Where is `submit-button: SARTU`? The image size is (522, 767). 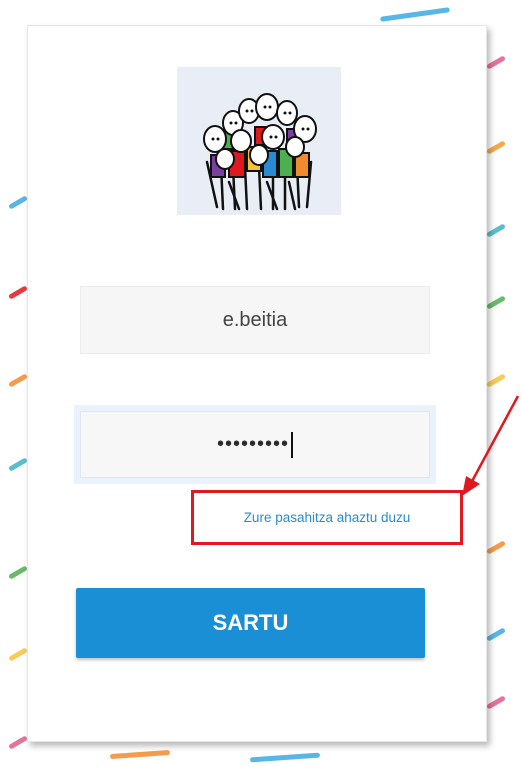 submit-button: SARTU is located at coordinates (250, 623).